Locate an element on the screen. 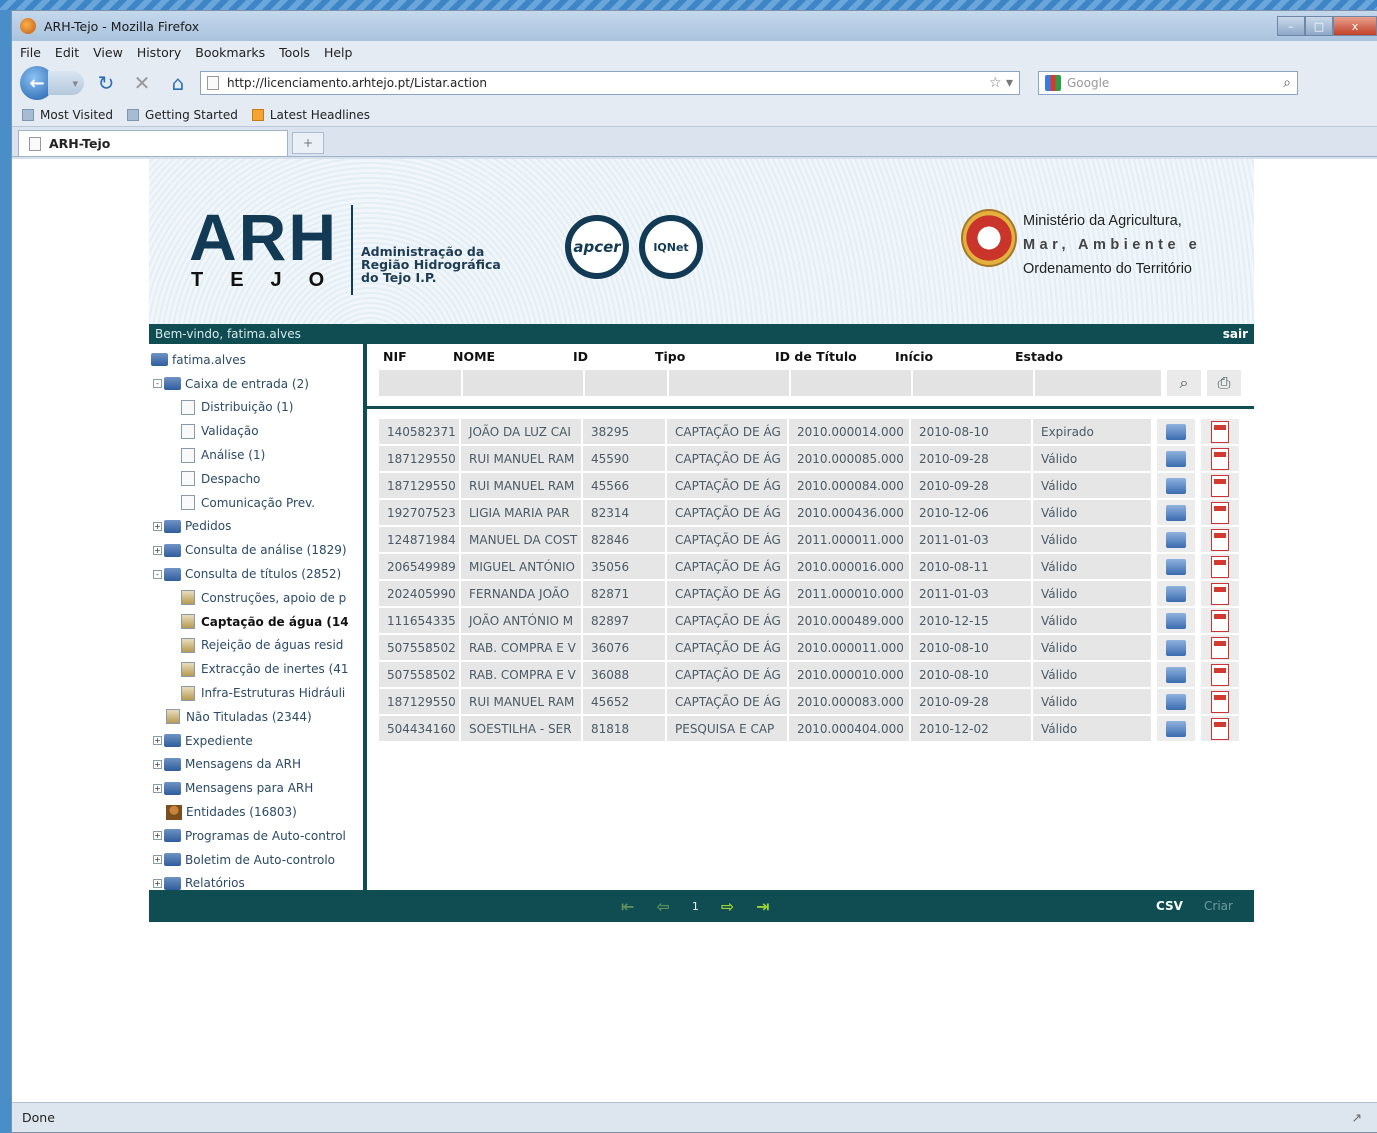 The width and height of the screenshot is (1377, 1133). tree-item: Distribuição (1) is located at coordinates (256, 408).